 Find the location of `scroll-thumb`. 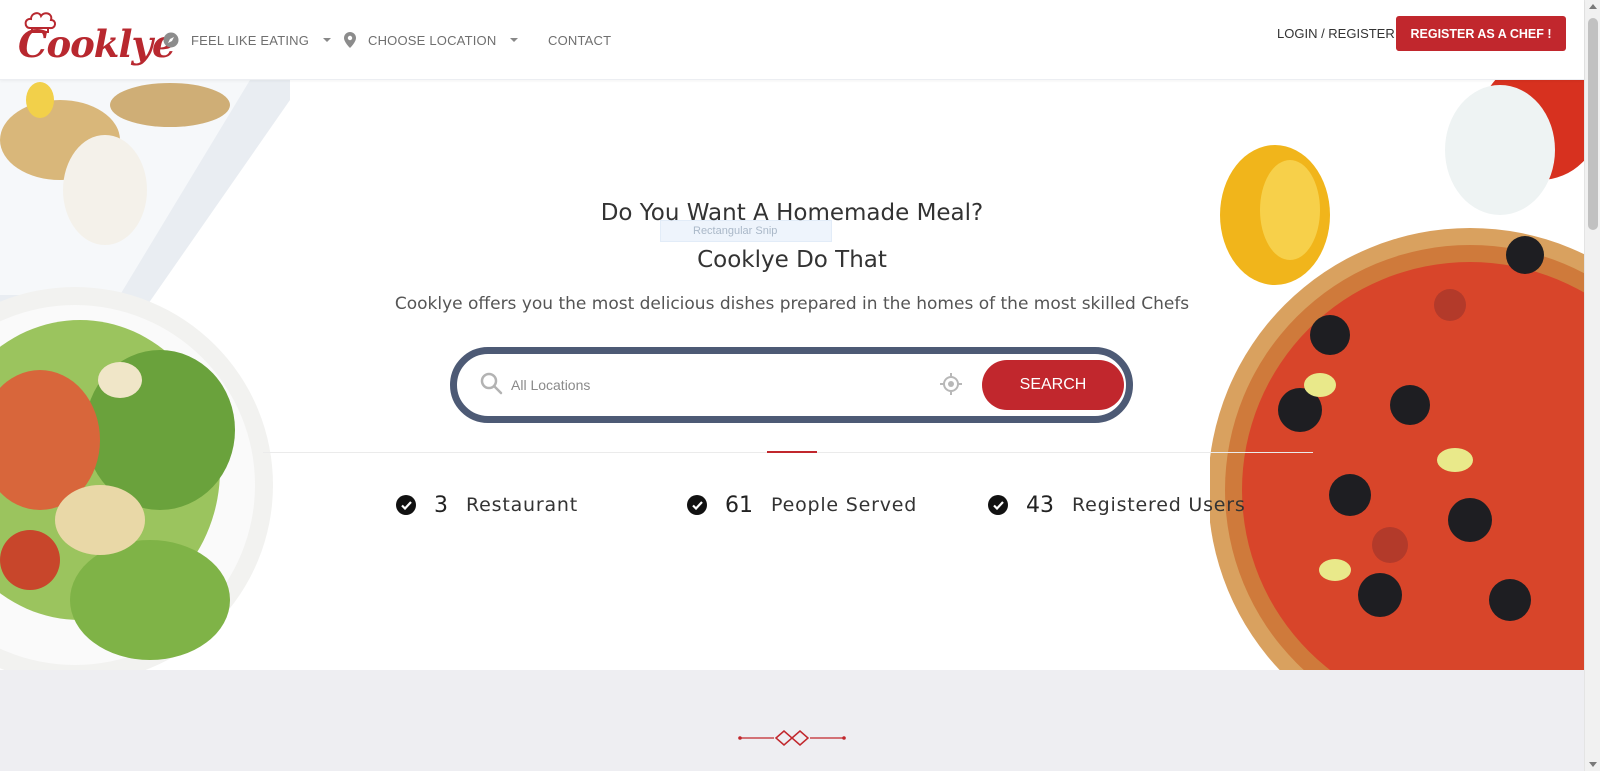

scroll-thumb is located at coordinates (1593, 124).